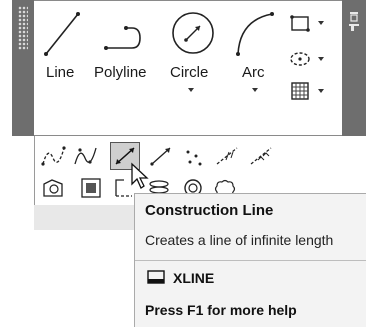 Image resolution: width=366 pixels, height=327 pixels. I want to click on divide-icon, so click(227, 156).